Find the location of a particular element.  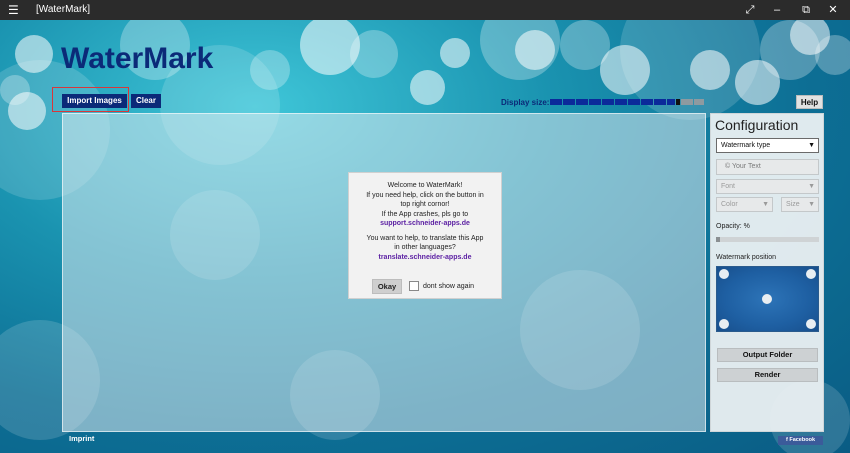

clear-button: Clear is located at coordinates (146, 101).